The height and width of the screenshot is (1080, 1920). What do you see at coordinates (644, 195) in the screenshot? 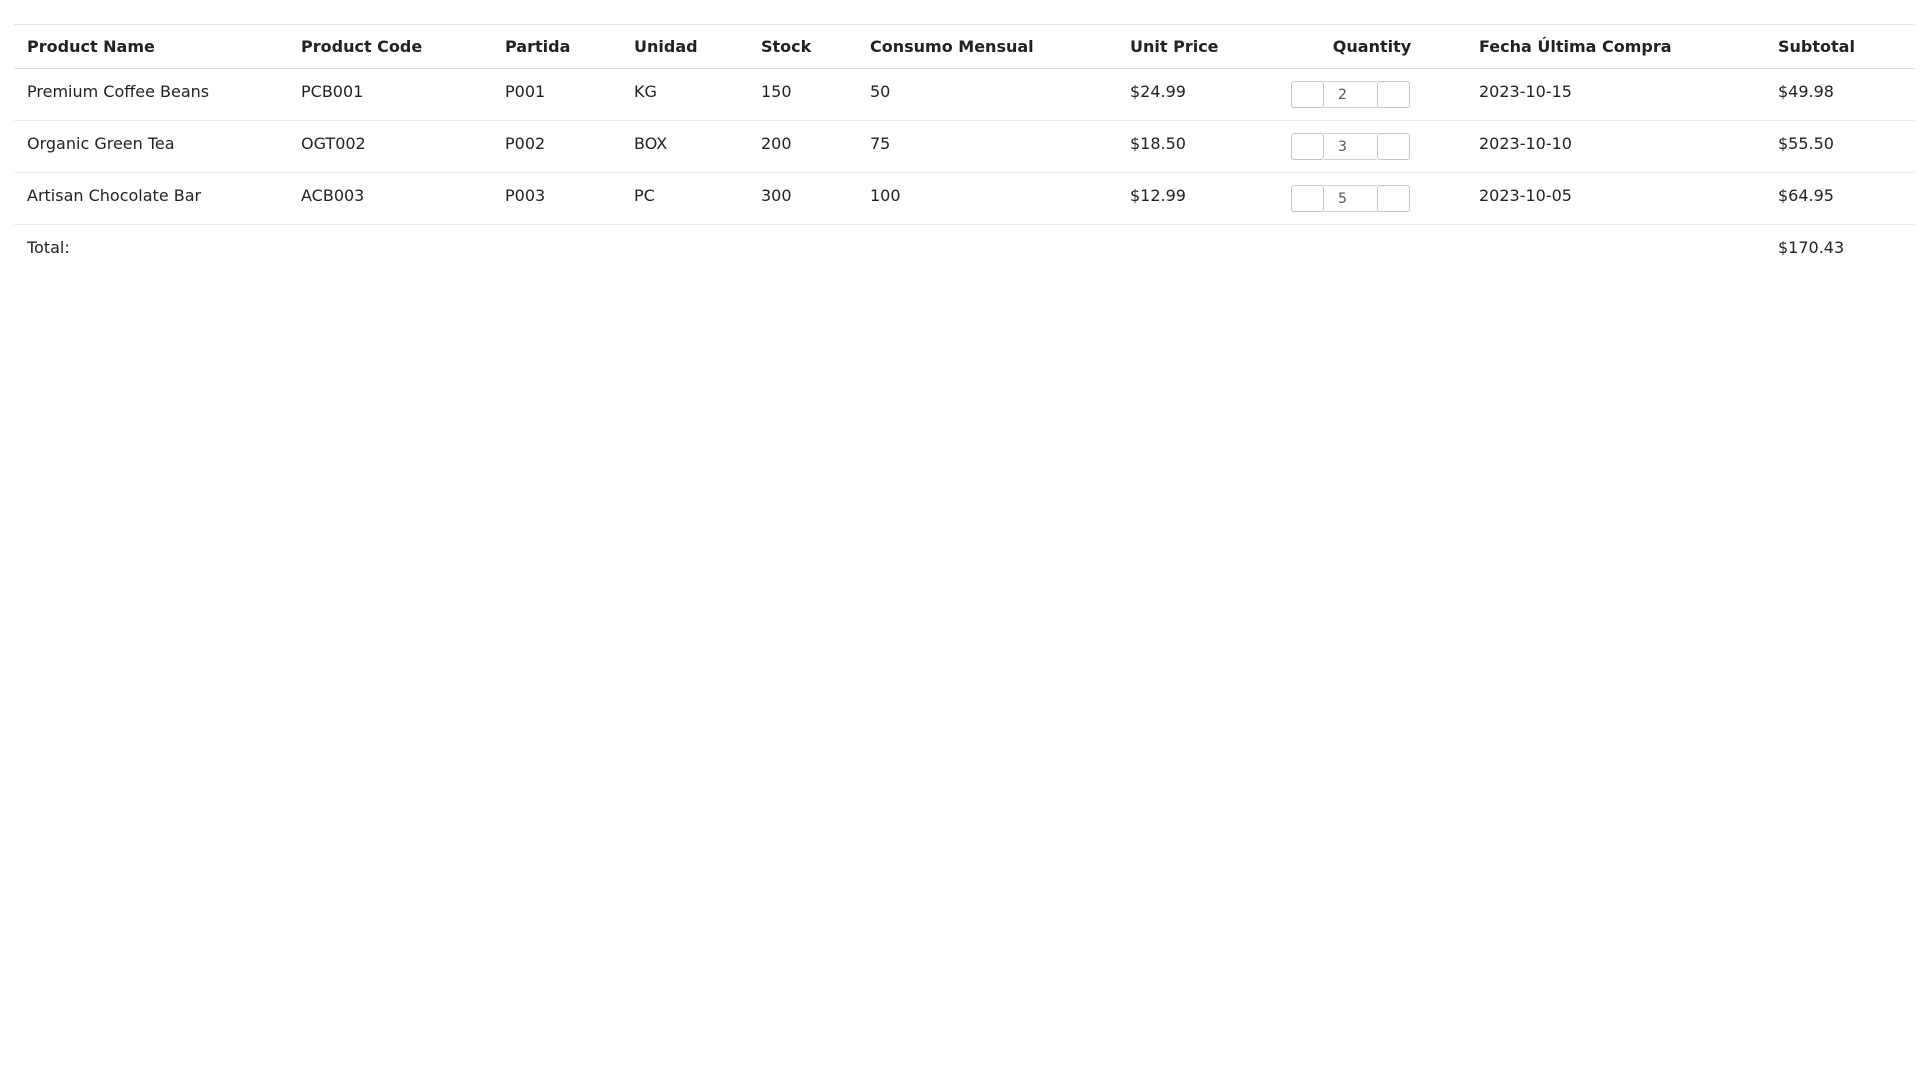
I see `unidad-cell: PC` at bounding box center [644, 195].